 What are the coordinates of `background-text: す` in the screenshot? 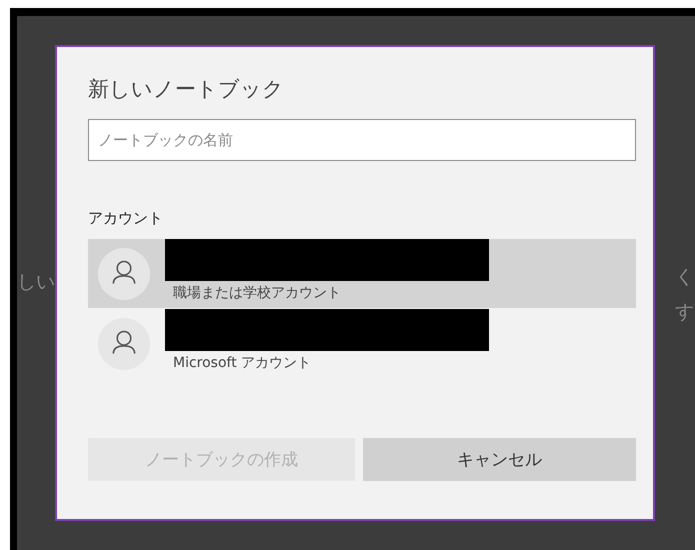 It's located at (684, 312).